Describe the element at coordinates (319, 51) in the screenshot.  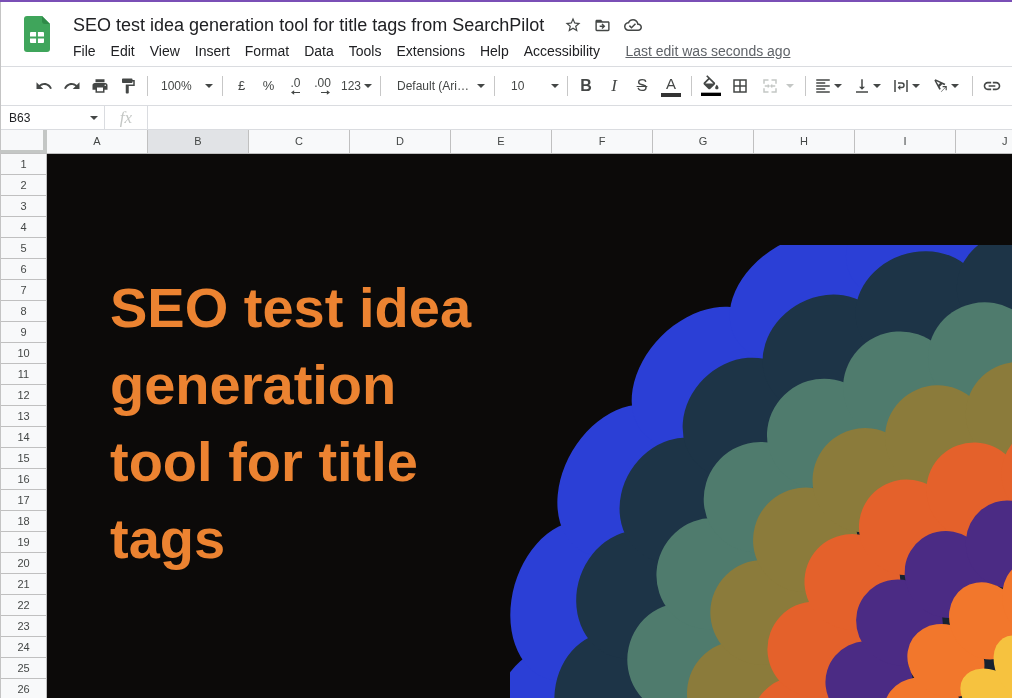
I see `menu-item: Data` at that location.